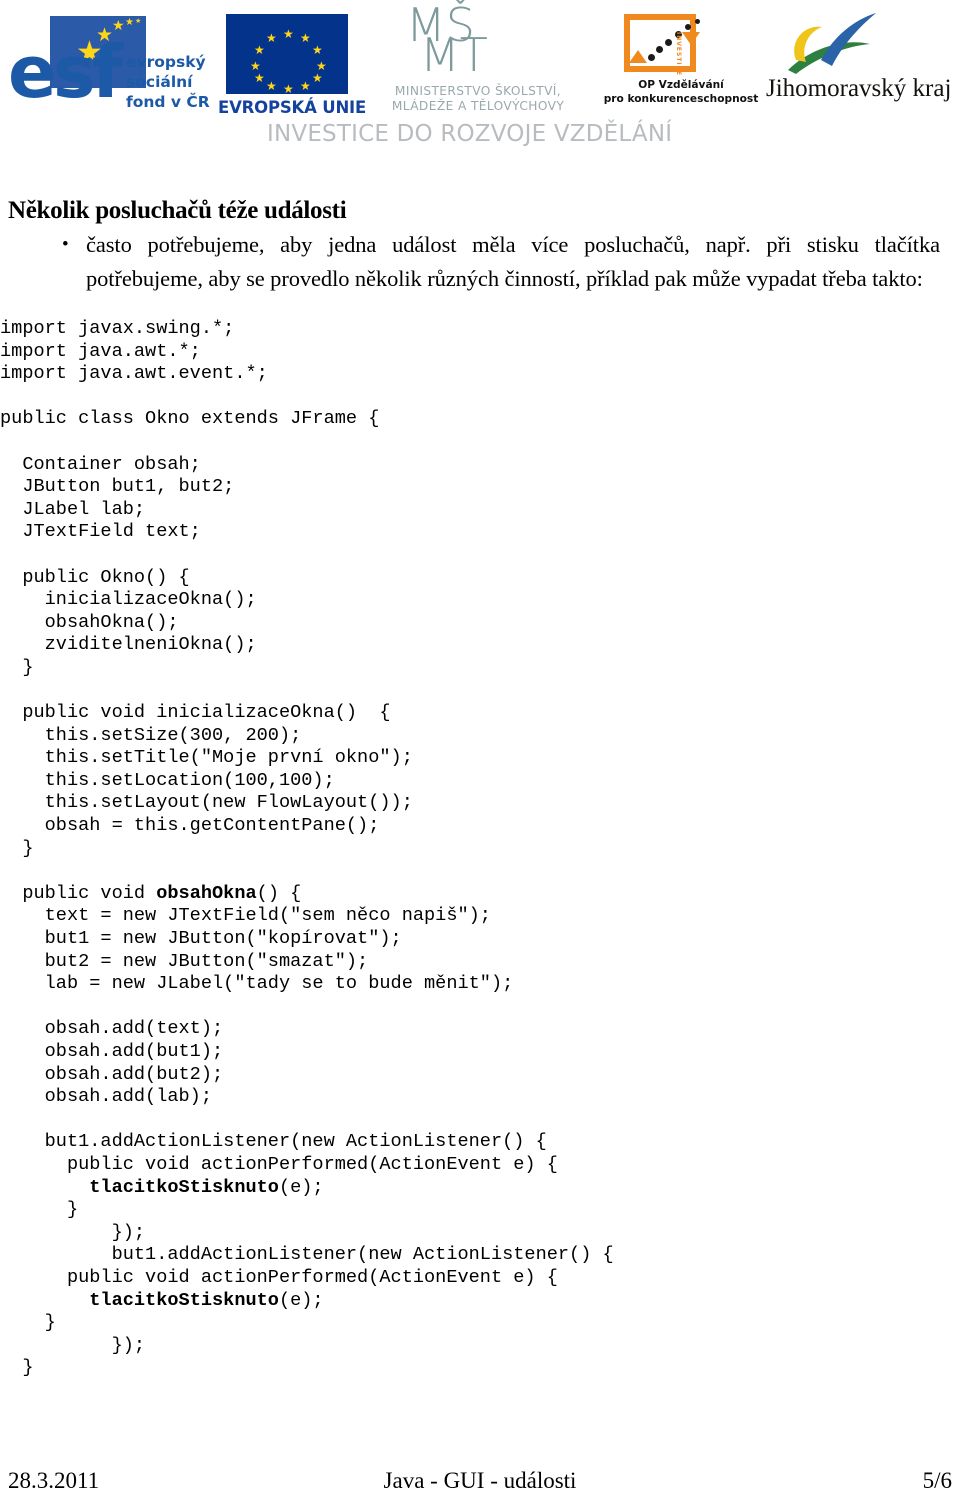  What do you see at coordinates (681, 85) in the screenshot?
I see `op-caption-line1: OP Vzdělávání` at bounding box center [681, 85].